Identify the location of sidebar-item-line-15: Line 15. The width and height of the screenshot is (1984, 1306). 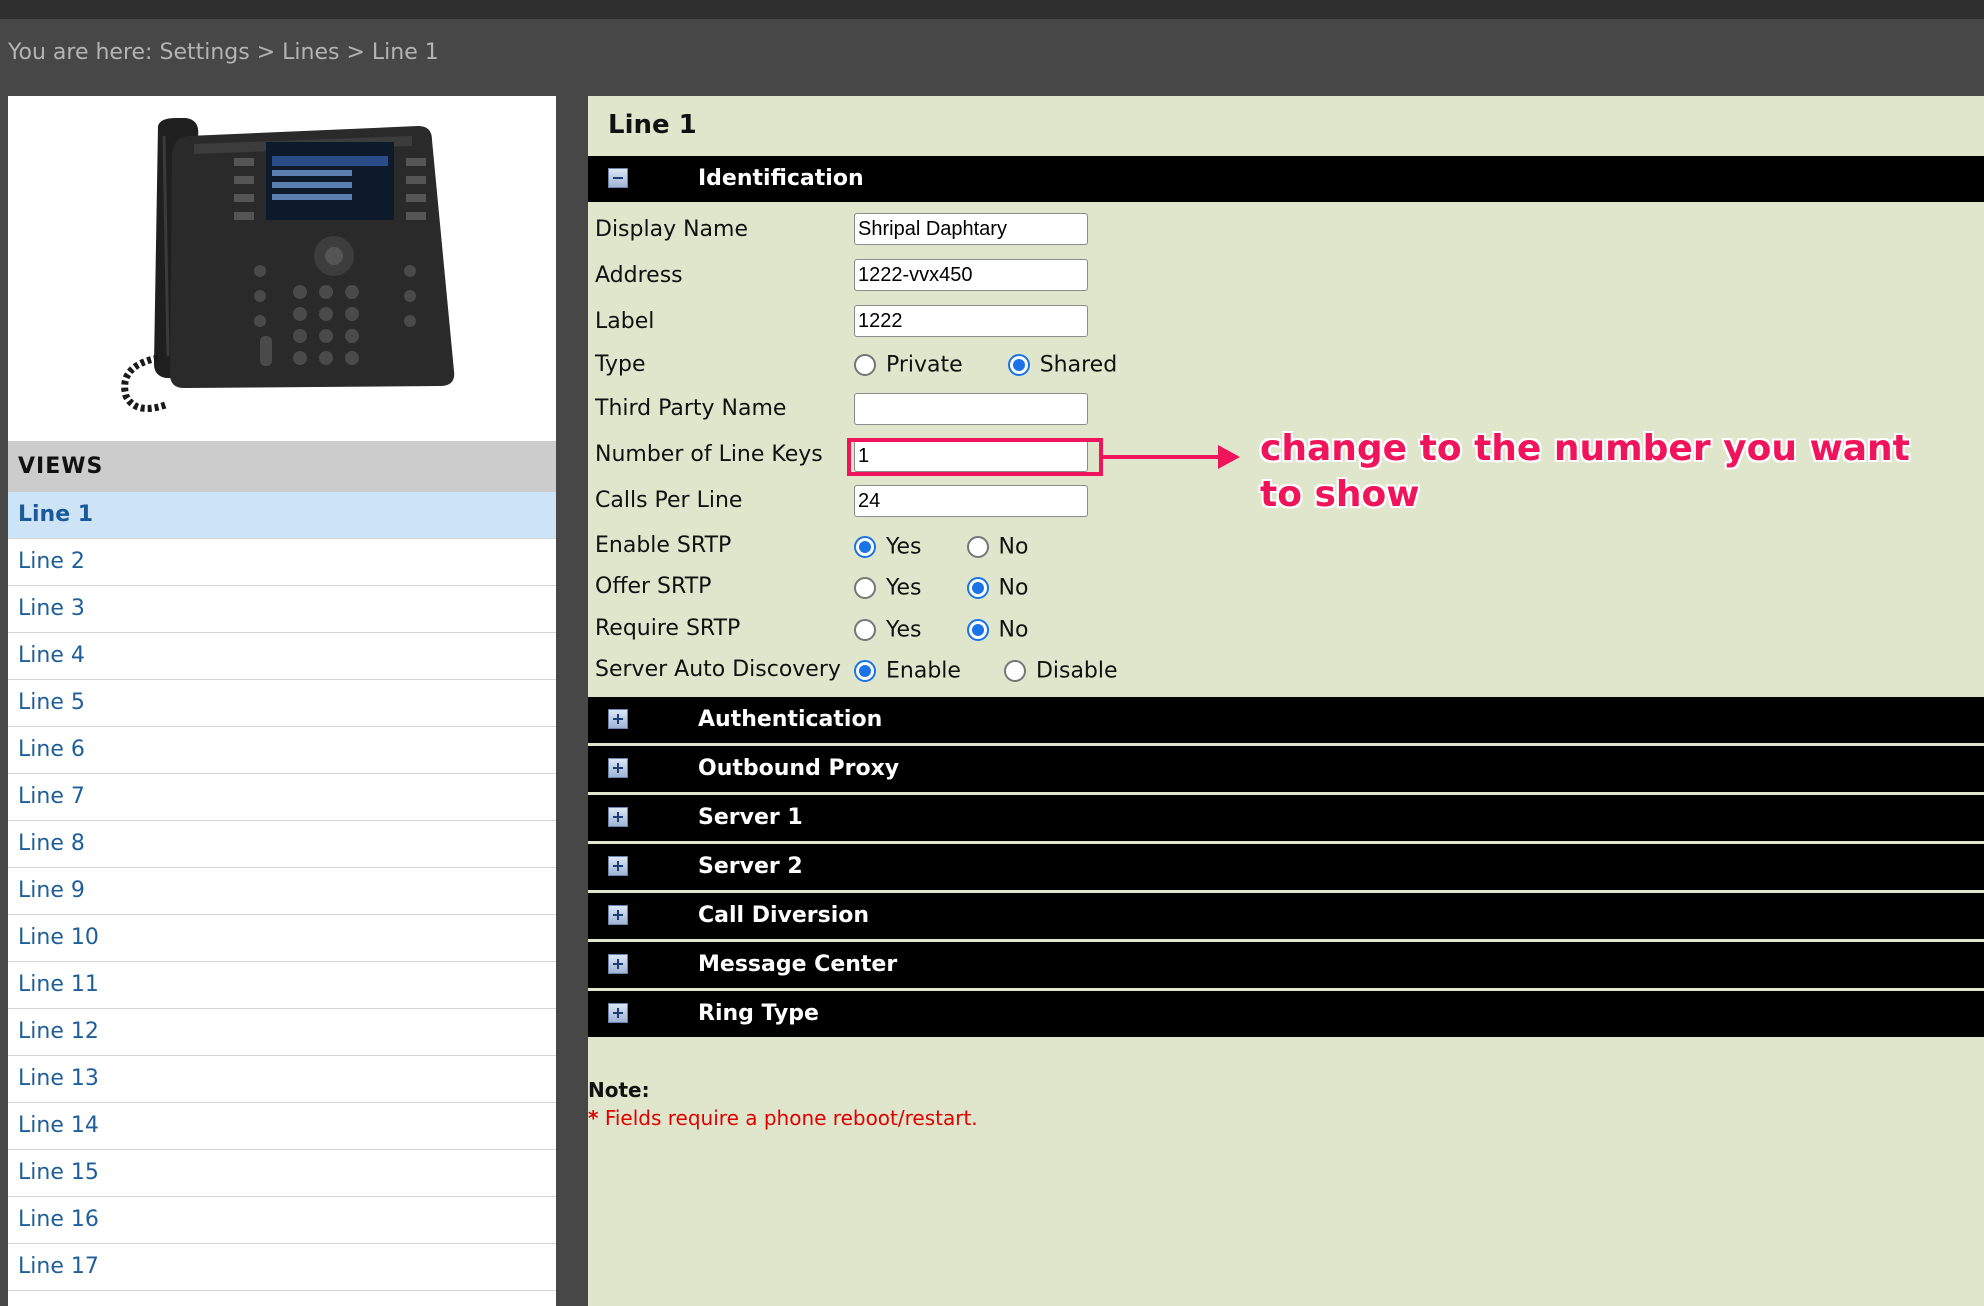
(282, 1173).